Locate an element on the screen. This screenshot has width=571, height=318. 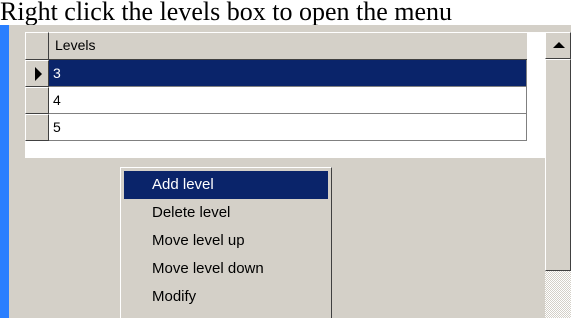
level-cell: 4 is located at coordinates (288, 100).